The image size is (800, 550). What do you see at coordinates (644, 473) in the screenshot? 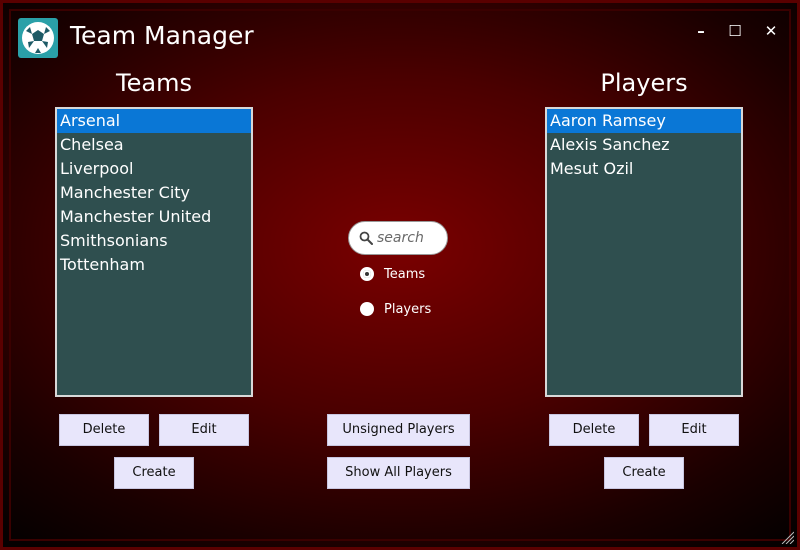
I see `create-player-button: Create` at bounding box center [644, 473].